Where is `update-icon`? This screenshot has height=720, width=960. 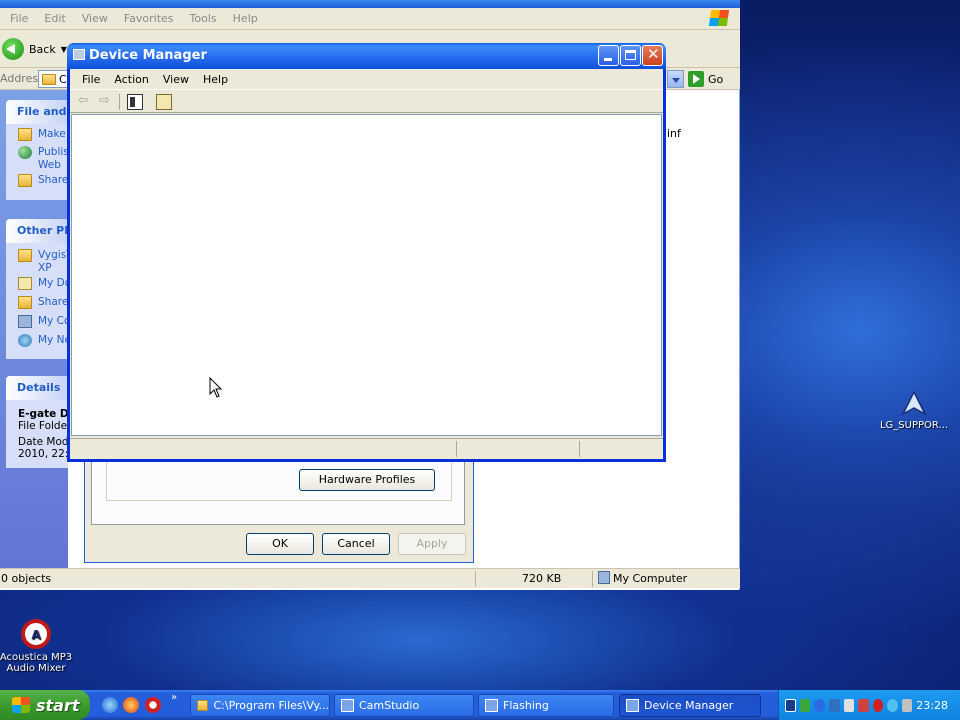
update-icon is located at coordinates (892, 705).